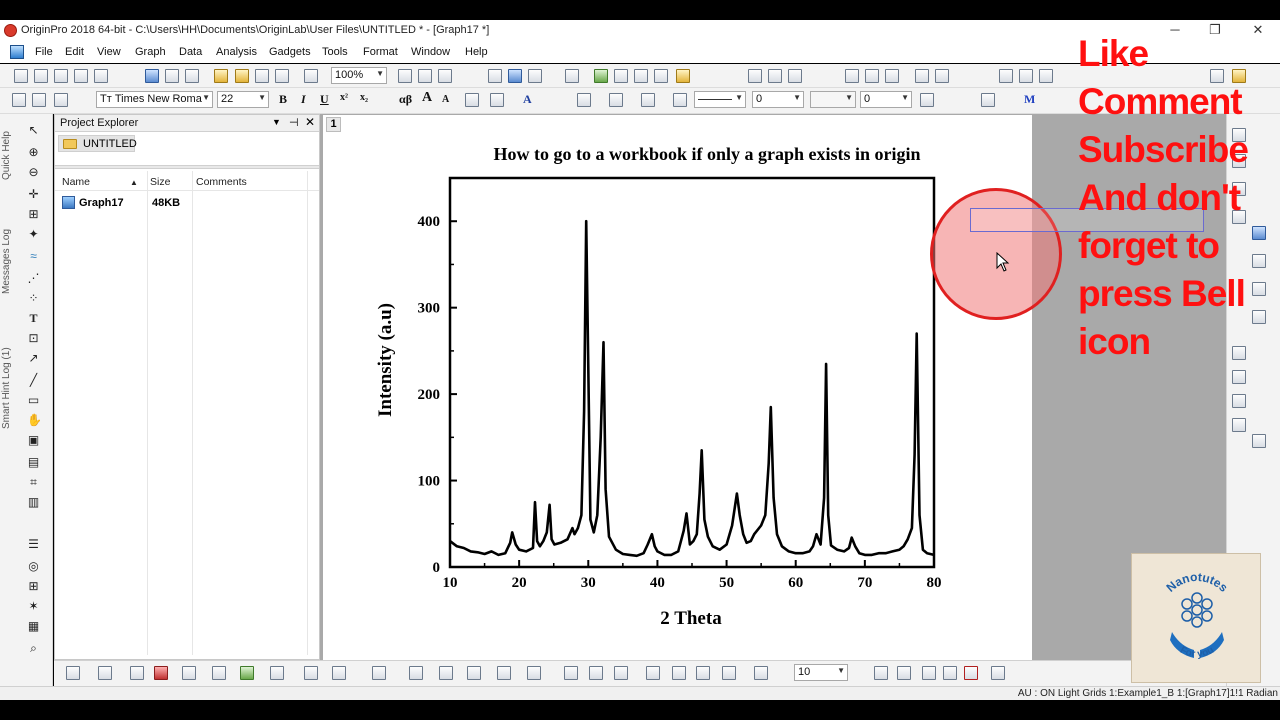  What do you see at coordinates (703, 673) in the screenshot?
I see `object-6-icon` at bounding box center [703, 673].